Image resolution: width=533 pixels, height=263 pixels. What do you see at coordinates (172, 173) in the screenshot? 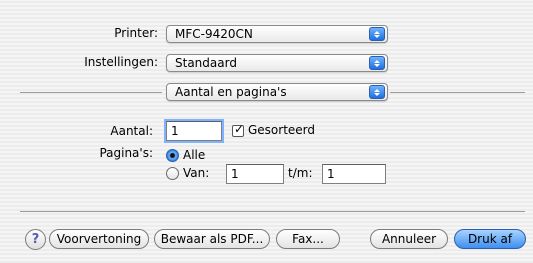
I see `pages-range-radio` at bounding box center [172, 173].